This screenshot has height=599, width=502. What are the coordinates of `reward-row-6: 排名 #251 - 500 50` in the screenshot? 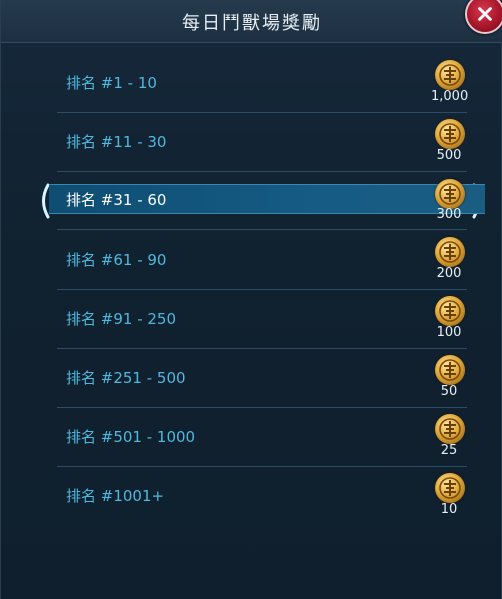 It's located at (262, 379).